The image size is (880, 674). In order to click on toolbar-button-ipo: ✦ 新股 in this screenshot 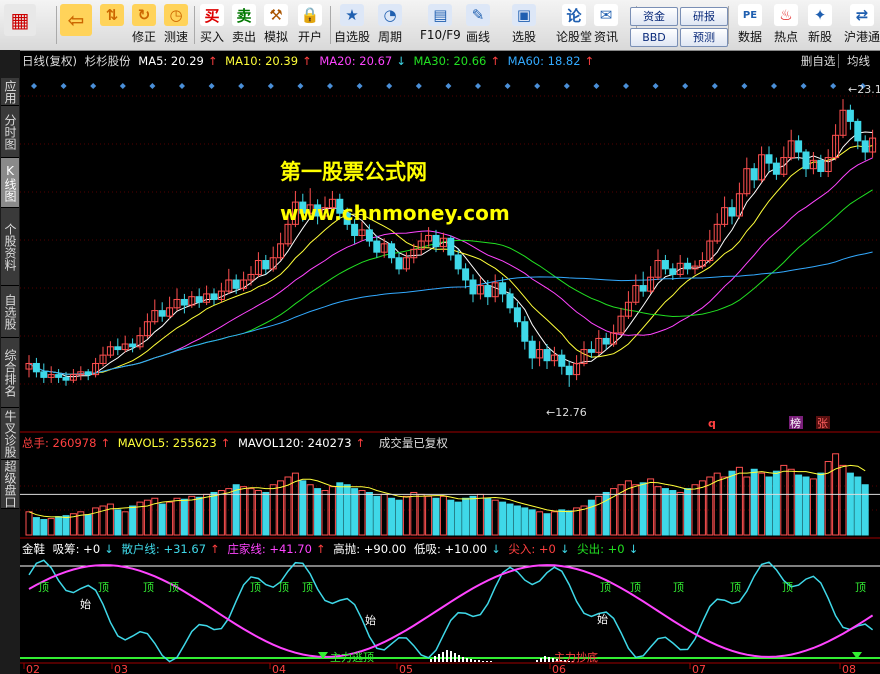, I will do `click(820, 26)`.